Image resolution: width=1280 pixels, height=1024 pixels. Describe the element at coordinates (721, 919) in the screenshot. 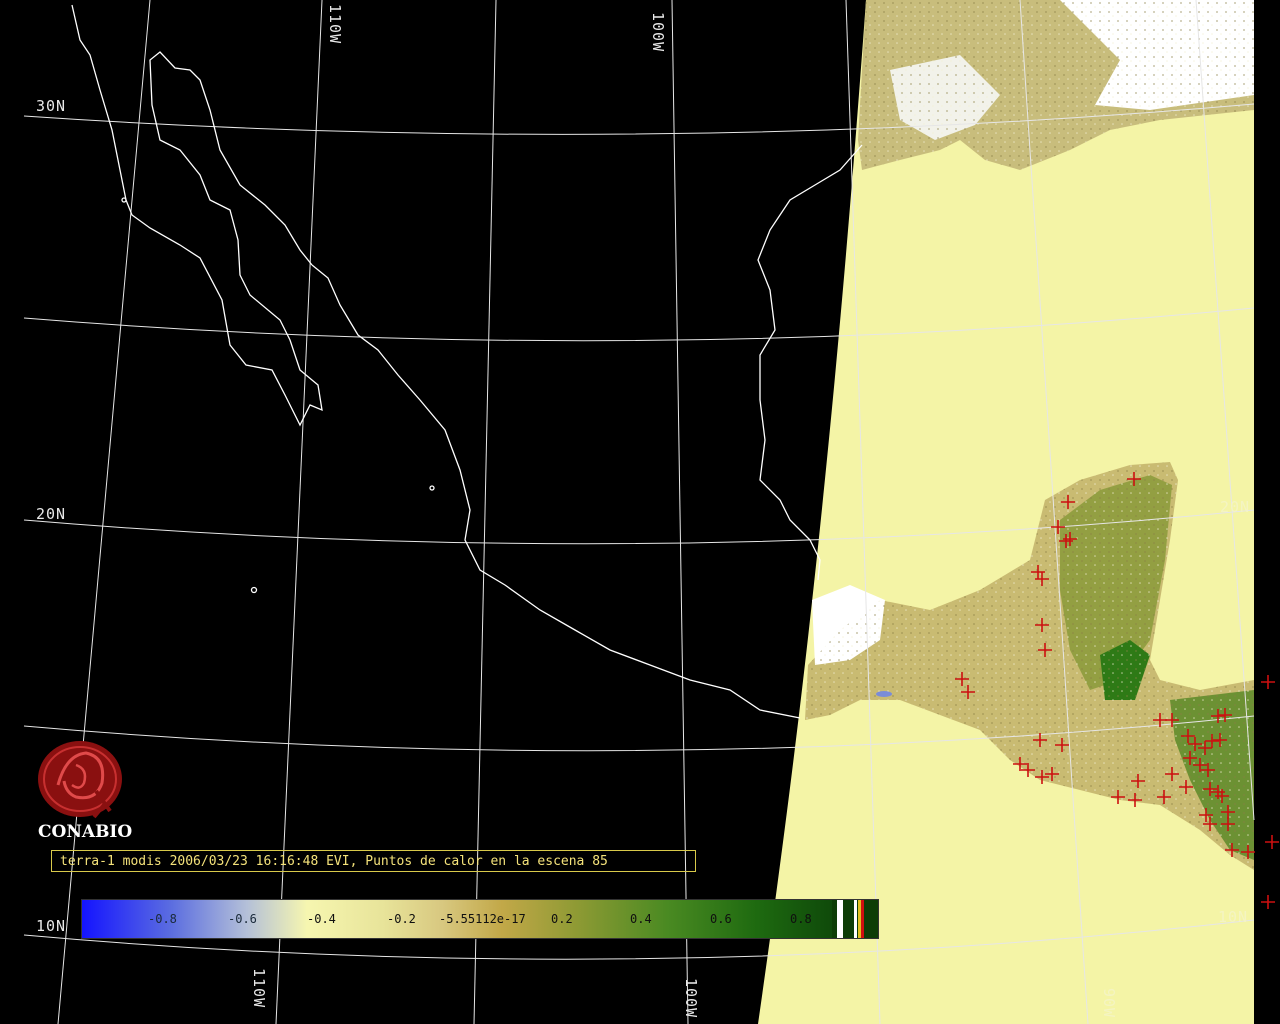

I see `legend-tick: 0.6` at that location.